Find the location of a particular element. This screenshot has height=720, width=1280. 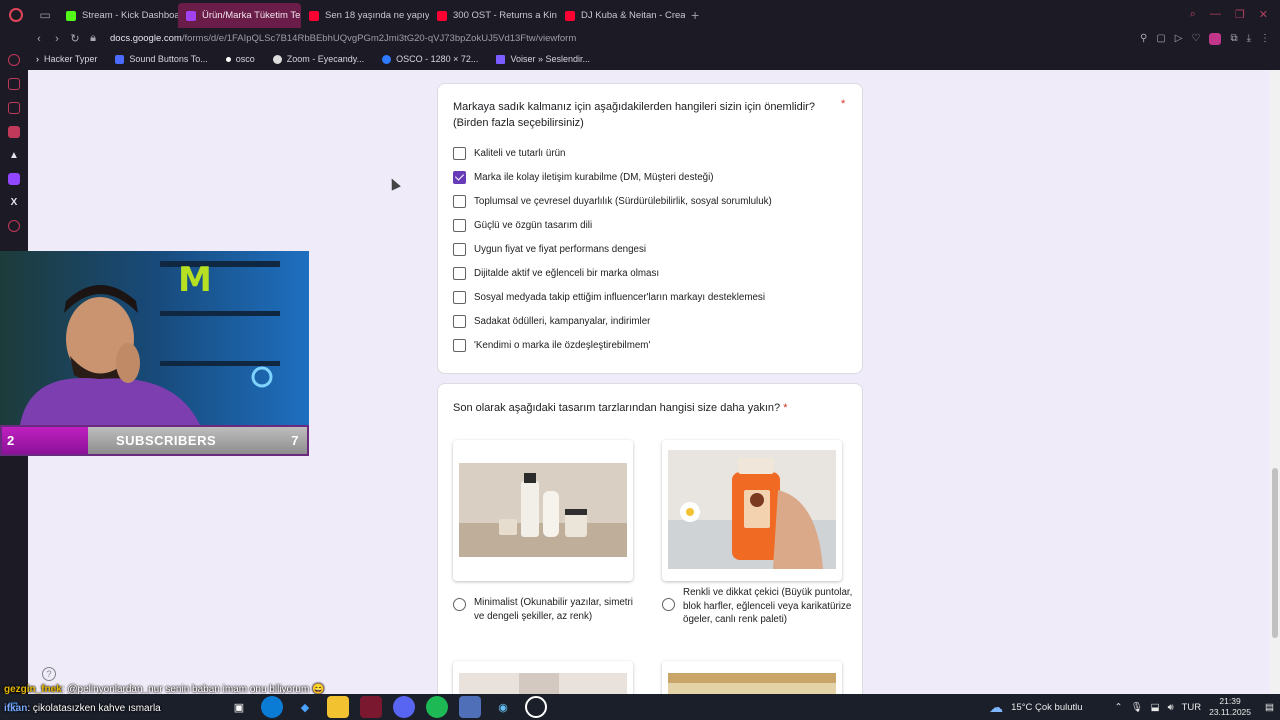

maximize-icon: ❐ is located at coordinates (1240, 14).